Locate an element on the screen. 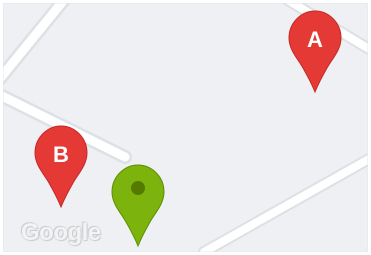 Image resolution: width=371 pixels, height=255 pixels. map-marker-a: A is located at coordinates (315, 51).